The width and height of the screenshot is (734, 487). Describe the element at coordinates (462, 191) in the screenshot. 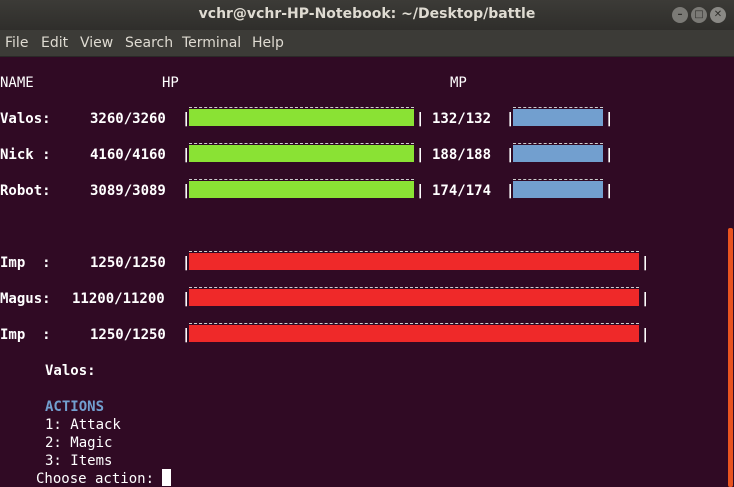

I see `party-mp-value: 174/174` at that location.